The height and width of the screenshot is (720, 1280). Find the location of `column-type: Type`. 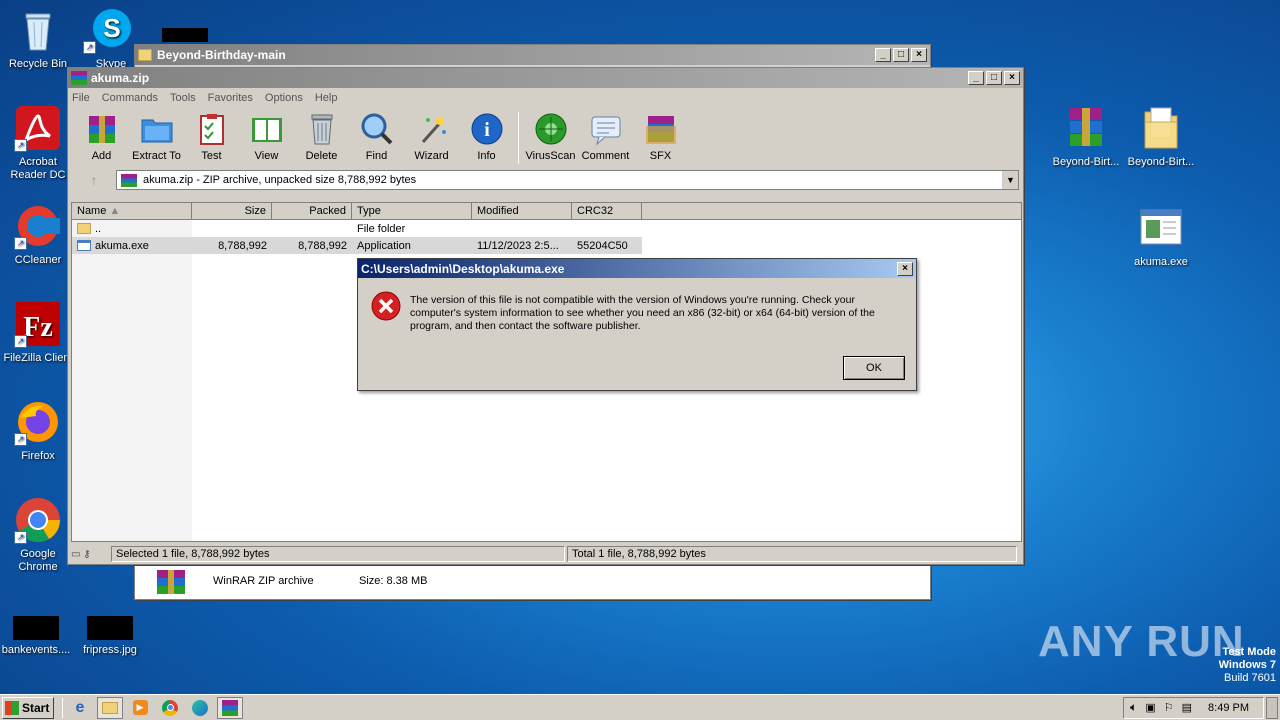

column-type: Type is located at coordinates (412, 211).